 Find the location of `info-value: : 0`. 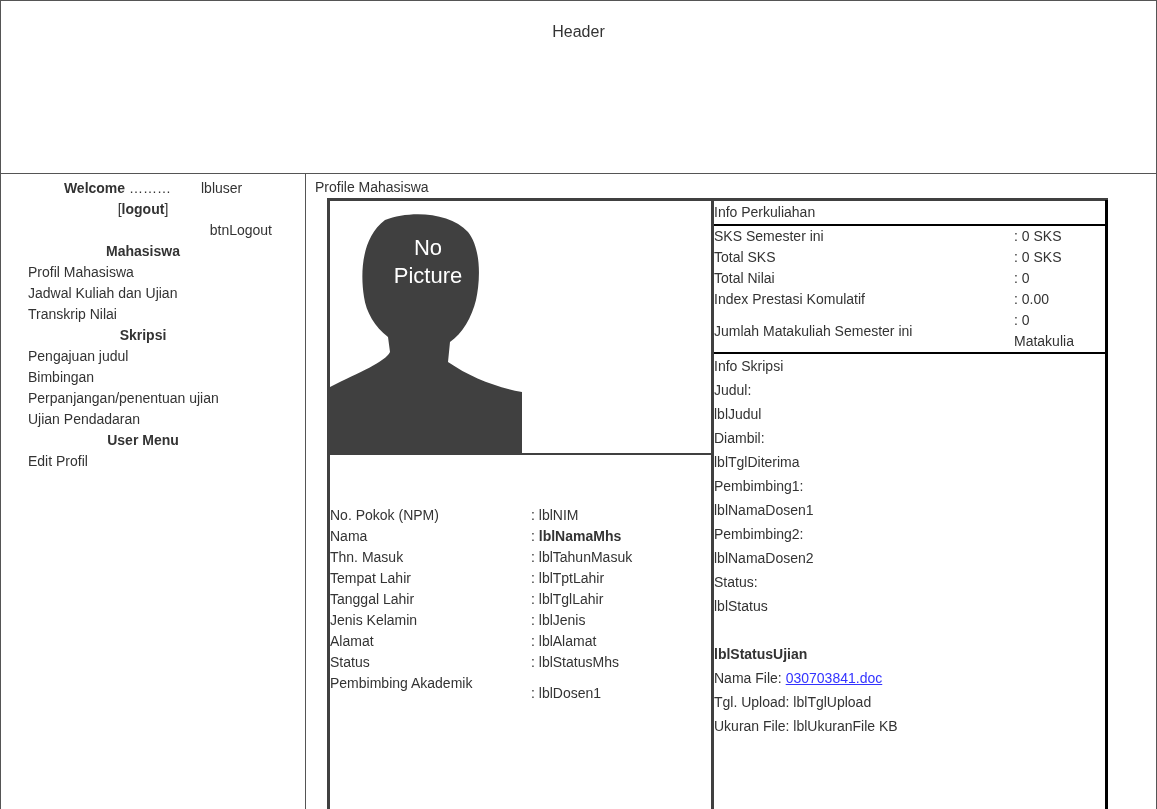

info-value: : 0 is located at coordinates (1022, 278).